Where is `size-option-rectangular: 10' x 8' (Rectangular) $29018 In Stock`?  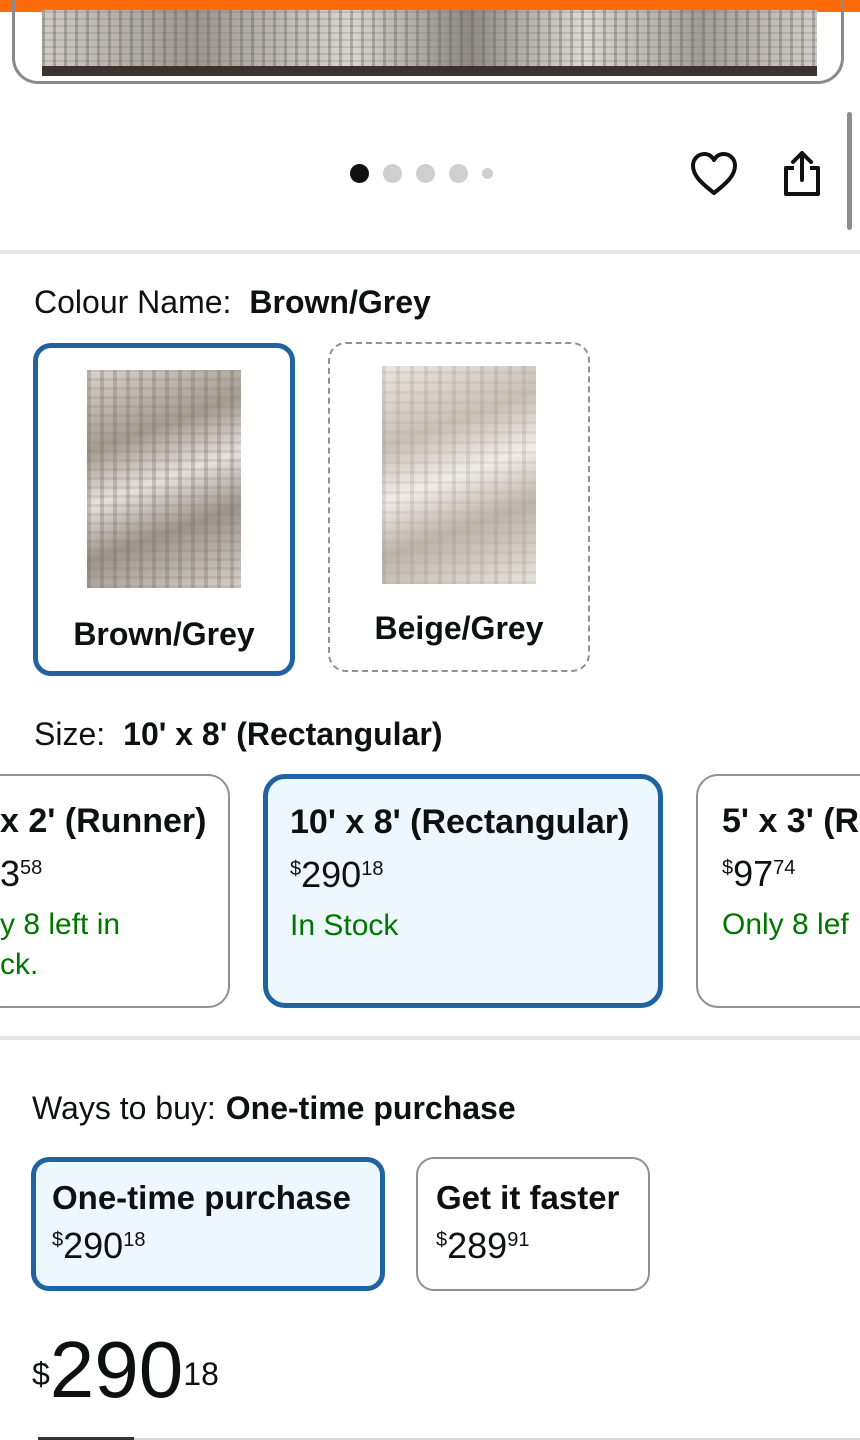 size-option-rectangular: 10' x 8' (Rectangular) $29018 In Stock is located at coordinates (463, 891).